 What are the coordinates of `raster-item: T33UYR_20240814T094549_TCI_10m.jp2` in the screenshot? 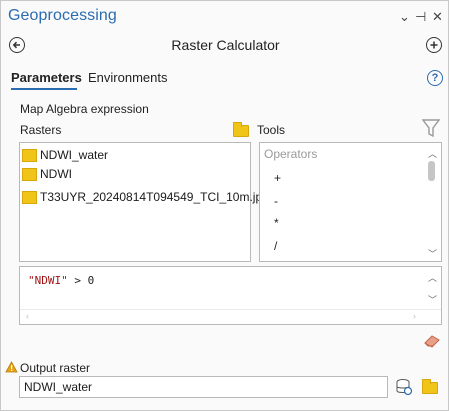 It's located at (145, 197).